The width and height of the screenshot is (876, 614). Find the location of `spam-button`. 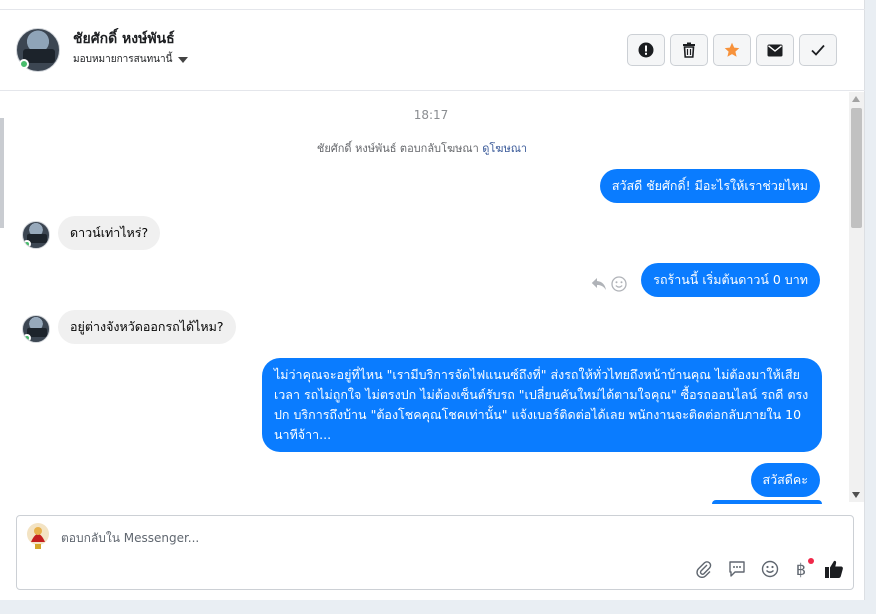

spam-button is located at coordinates (646, 50).